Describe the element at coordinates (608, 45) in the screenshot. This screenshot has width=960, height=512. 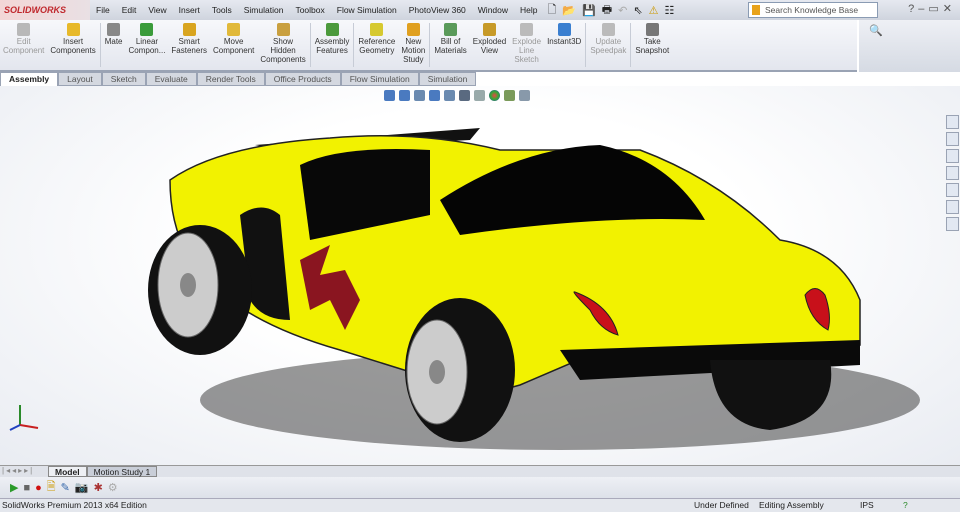
I see `update-speedpak-button: Update Speedpak` at that location.